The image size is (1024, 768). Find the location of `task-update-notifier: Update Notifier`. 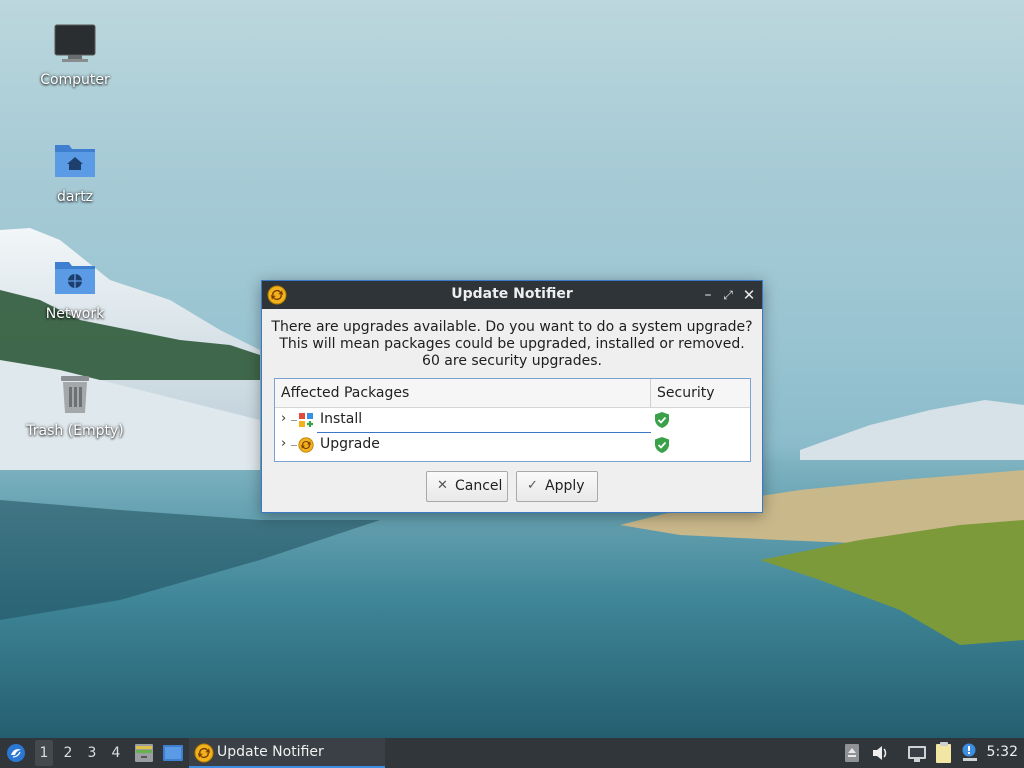

task-update-notifier: Update Notifier is located at coordinates (287, 753).